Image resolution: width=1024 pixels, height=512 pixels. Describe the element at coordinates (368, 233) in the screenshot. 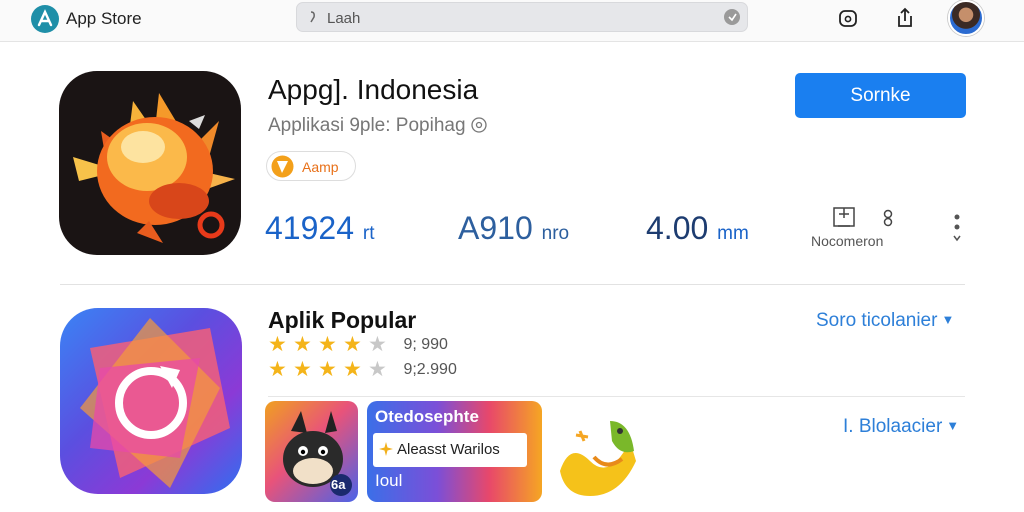

I see `stat-unit: rt` at that location.